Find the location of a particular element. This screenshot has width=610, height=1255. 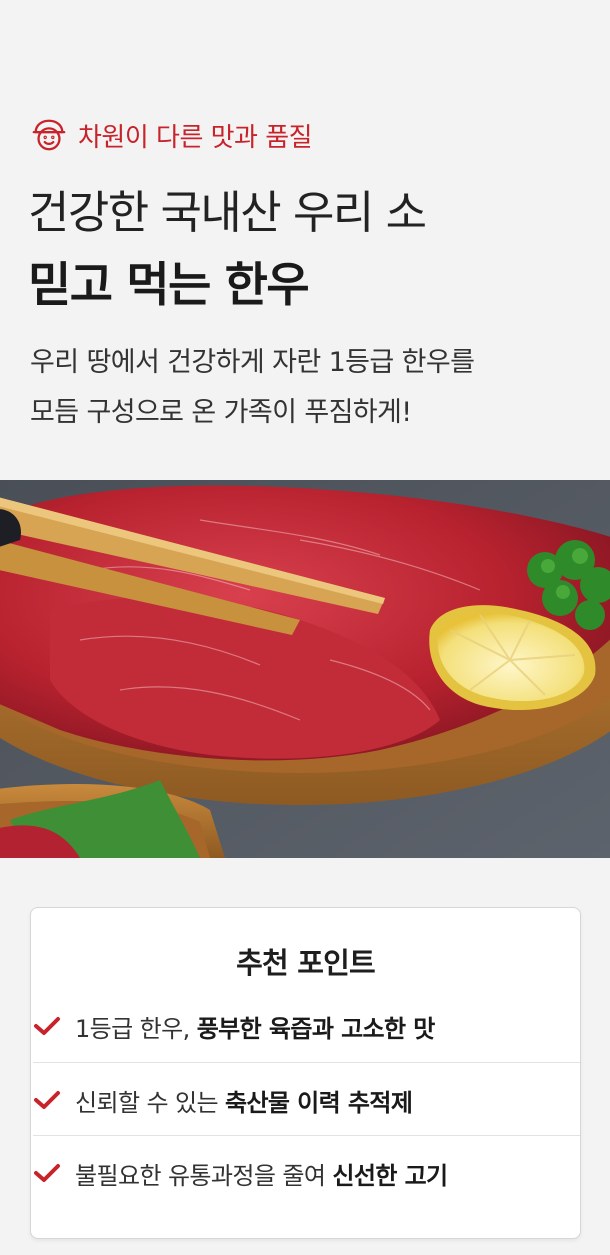

eyebrow-text: 차원이 다른 맛과 품질 is located at coordinates (195, 137).